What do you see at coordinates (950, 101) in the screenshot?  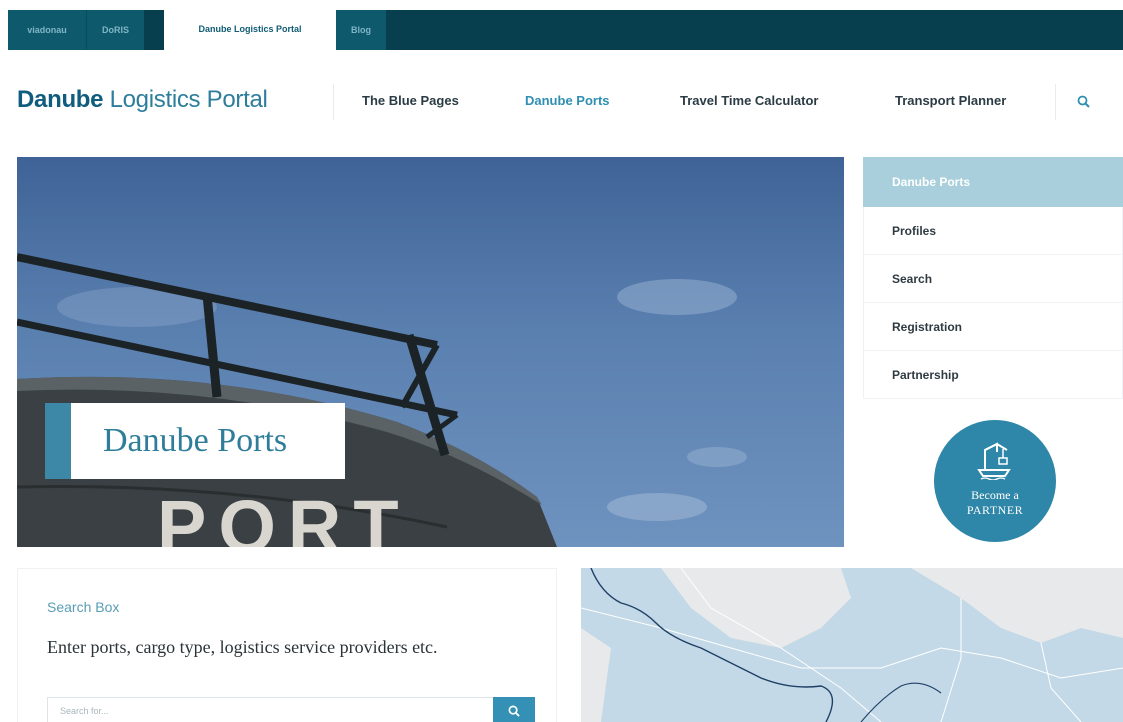 I see `nav-transport-planner: Transport Planner` at bounding box center [950, 101].